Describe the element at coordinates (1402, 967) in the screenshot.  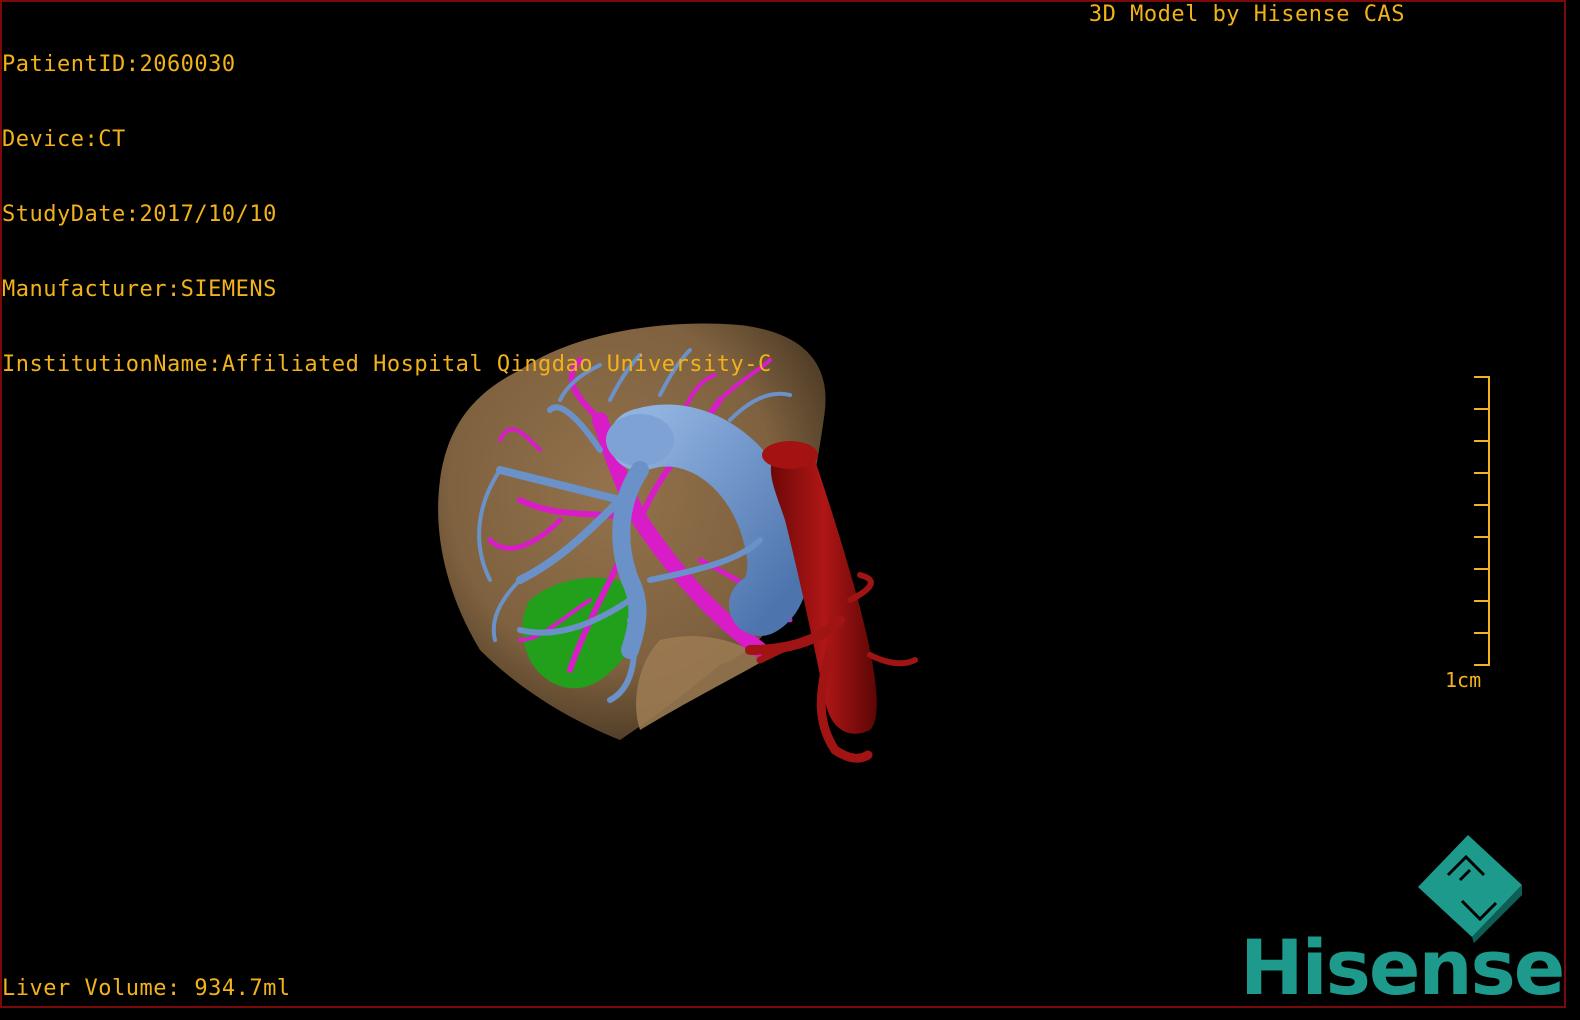
I see `hisense-logo: Hisense` at that location.